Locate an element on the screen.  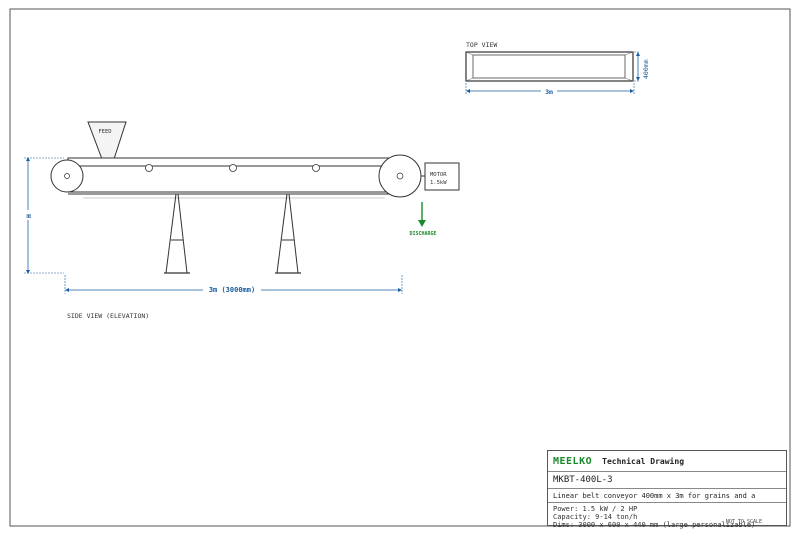
support-leg-right is located at coordinates (288, 233).